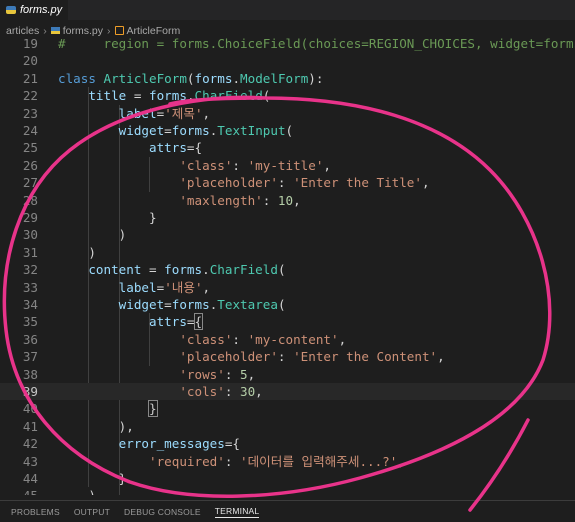  What do you see at coordinates (168, 148) in the screenshot?
I see `code-token: attrs` at bounding box center [168, 148].